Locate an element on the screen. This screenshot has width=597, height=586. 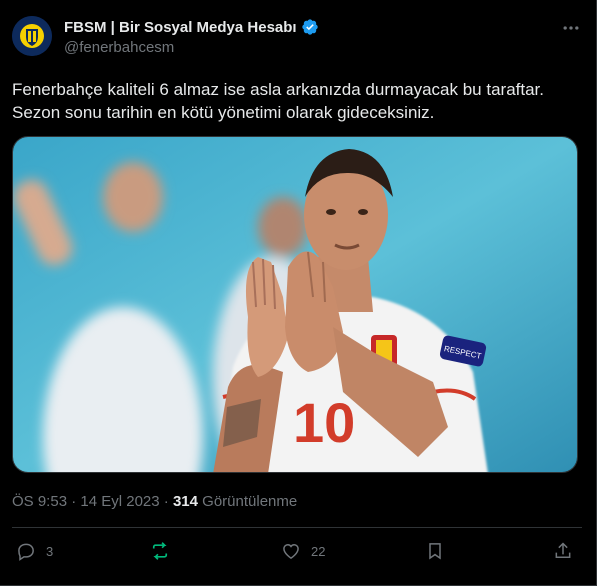
tweet-date: 14 Eyl 2023 is located at coordinates (119, 501).